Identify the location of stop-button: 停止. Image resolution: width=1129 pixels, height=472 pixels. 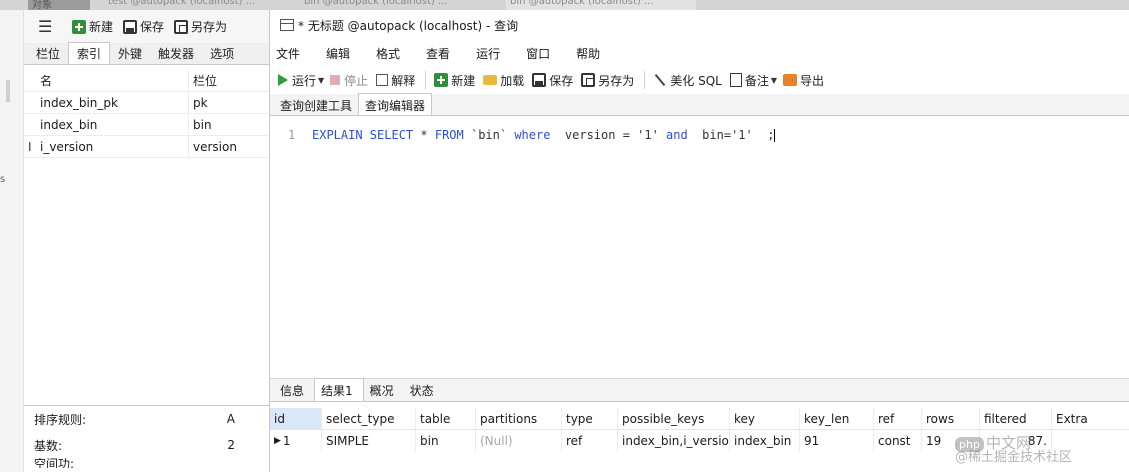
(349, 80).